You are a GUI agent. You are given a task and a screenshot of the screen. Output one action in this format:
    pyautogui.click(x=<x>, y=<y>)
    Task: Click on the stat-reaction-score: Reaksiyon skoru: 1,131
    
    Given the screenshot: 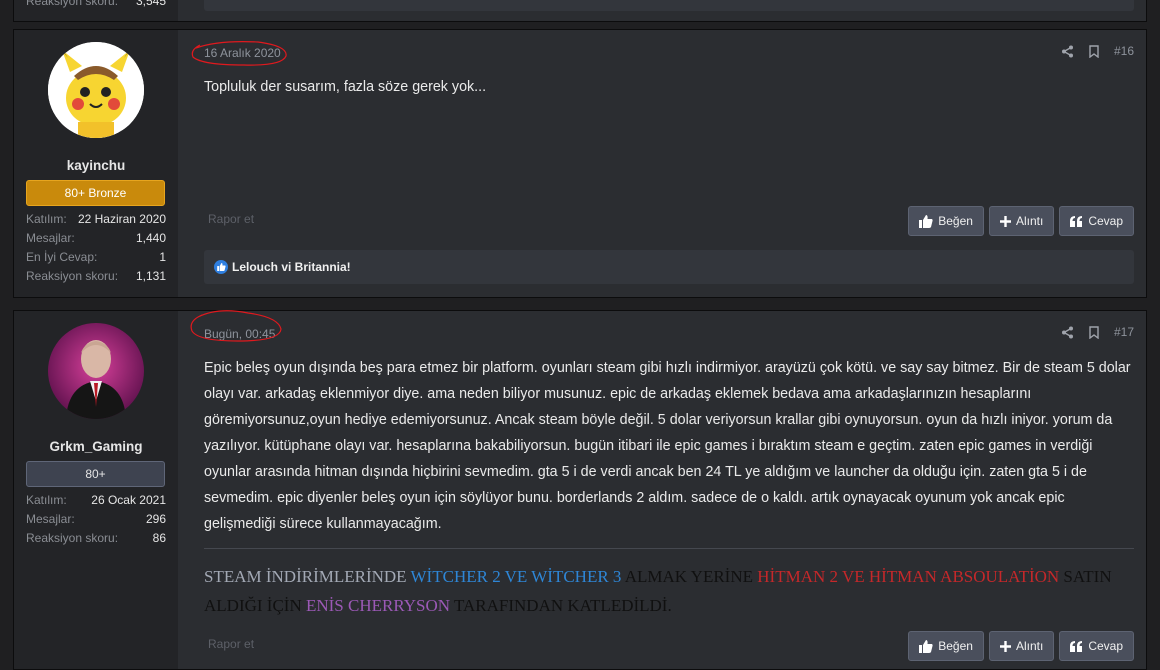 What is the action you would take?
    pyautogui.click(x=96, y=276)
    